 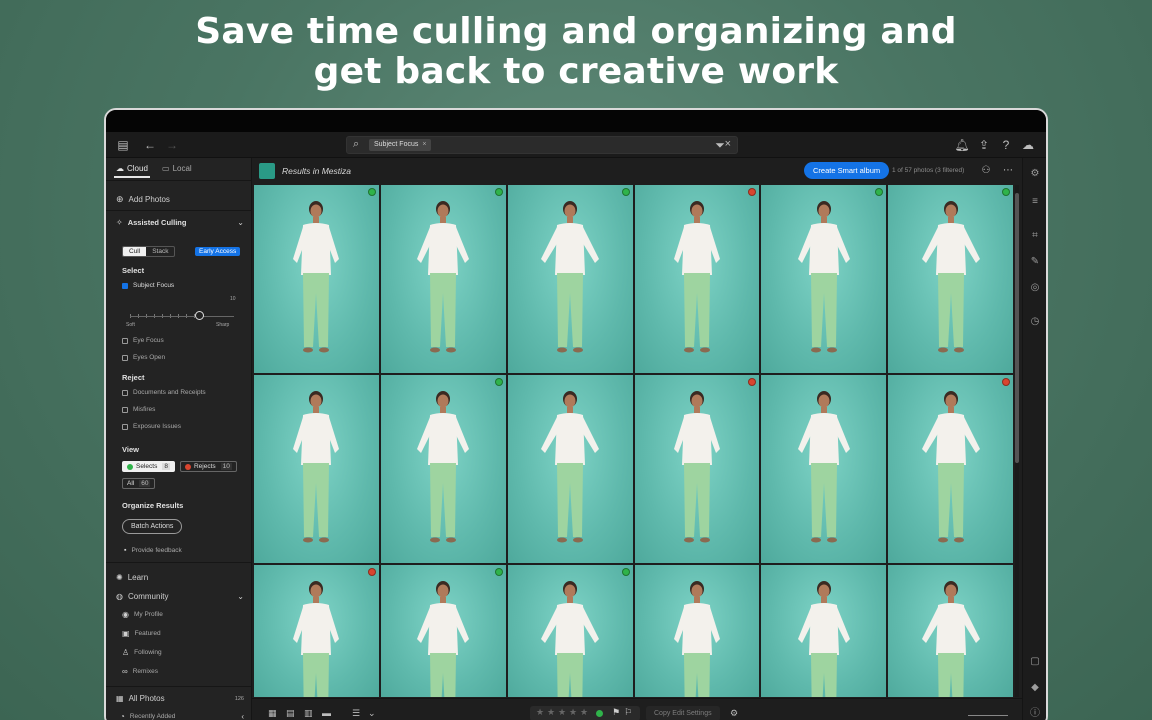 What do you see at coordinates (734, 713) in the screenshot?
I see `settings-gear-icon: ⚙` at bounding box center [734, 713].